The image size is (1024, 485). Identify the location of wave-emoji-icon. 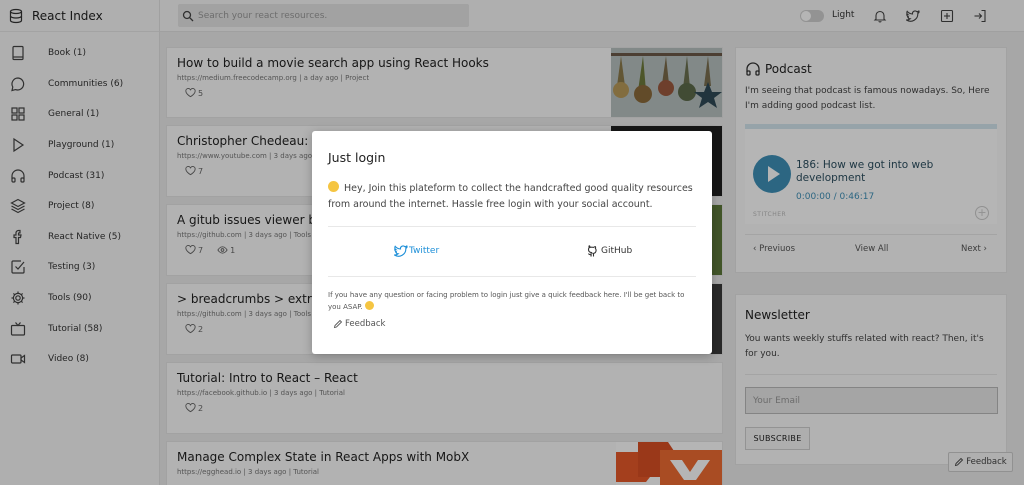
(333, 186).